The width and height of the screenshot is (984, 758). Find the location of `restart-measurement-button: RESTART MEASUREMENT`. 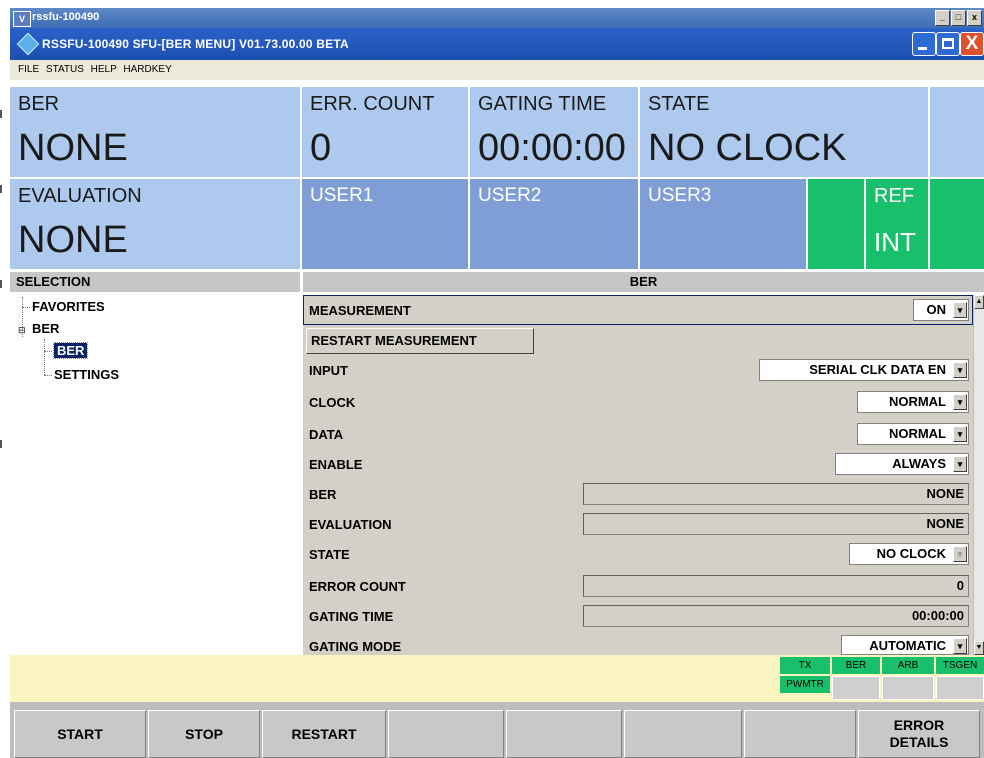

restart-measurement-button: RESTART MEASUREMENT is located at coordinates (420, 341).